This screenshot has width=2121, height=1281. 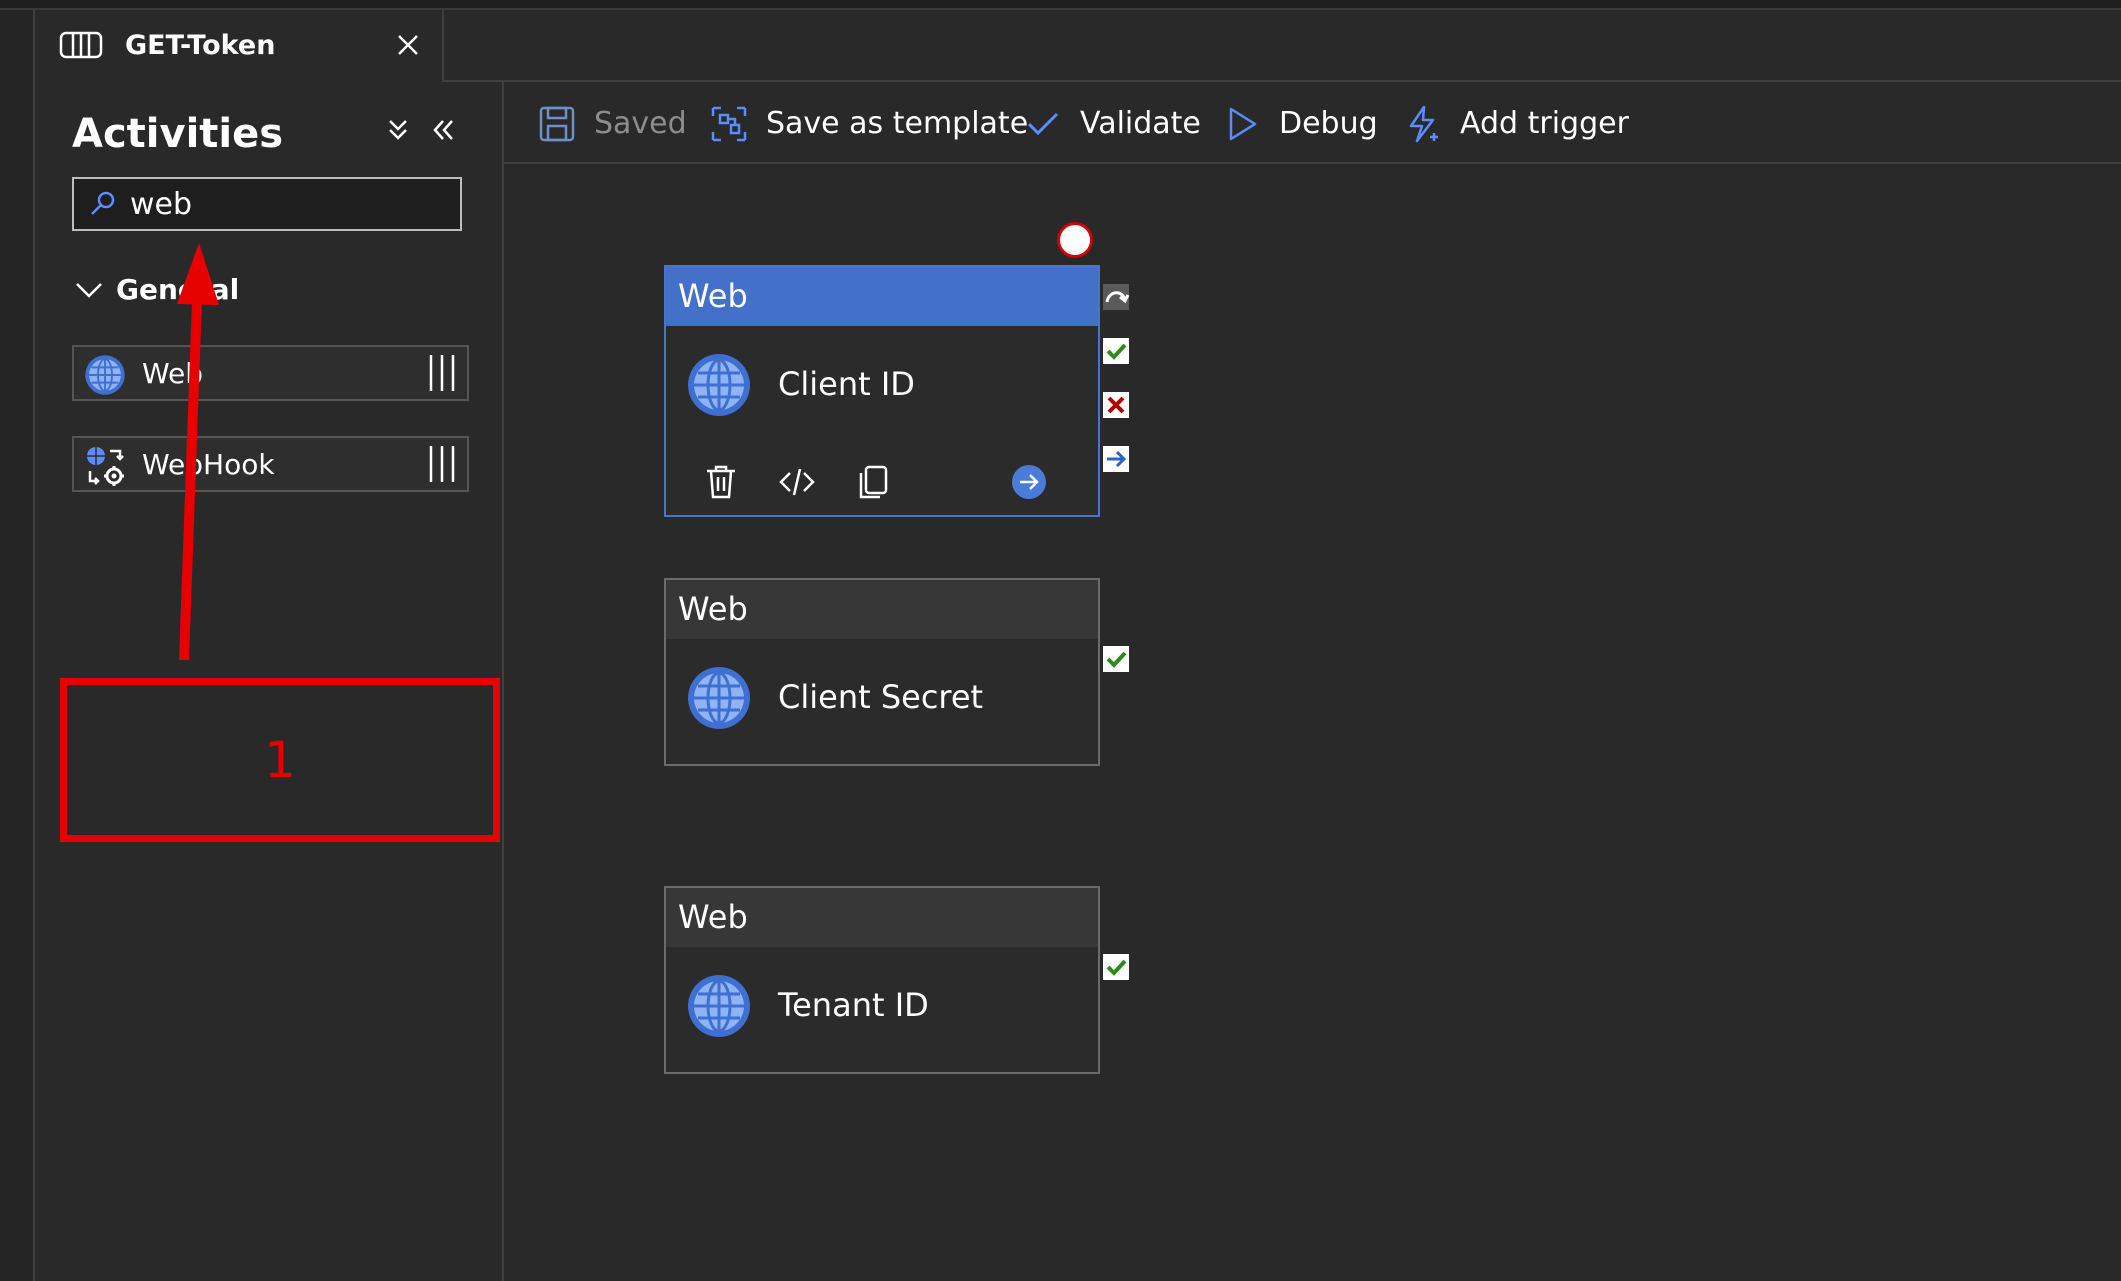 I want to click on node-name: Tenant ID, so click(x=853, y=1005).